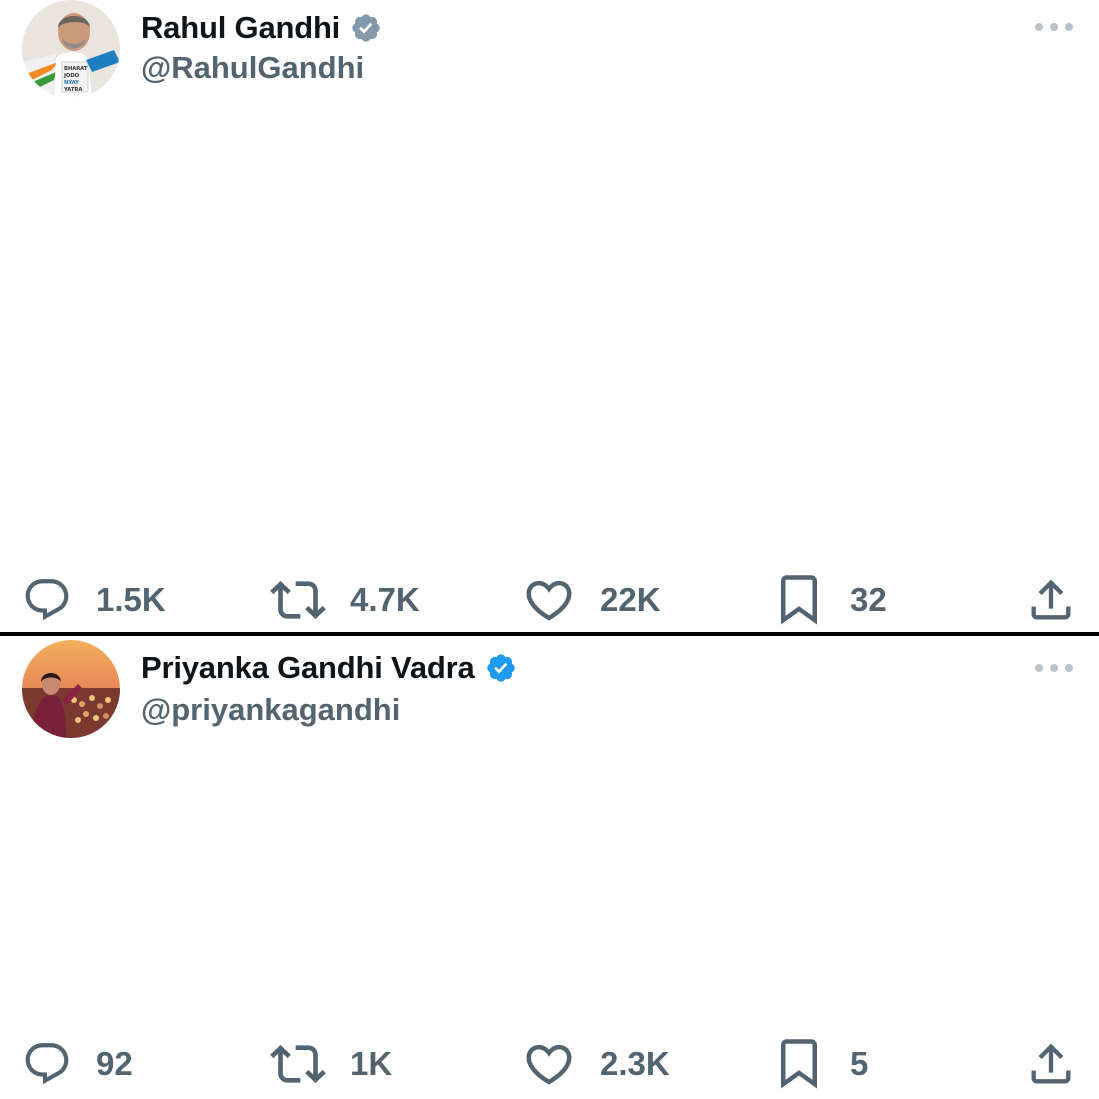 The width and height of the screenshot is (1099, 1099). What do you see at coordinates (94, 600) in the screenshot?
I see `reply-button: 1.5K` at bounding box center [94, 600].